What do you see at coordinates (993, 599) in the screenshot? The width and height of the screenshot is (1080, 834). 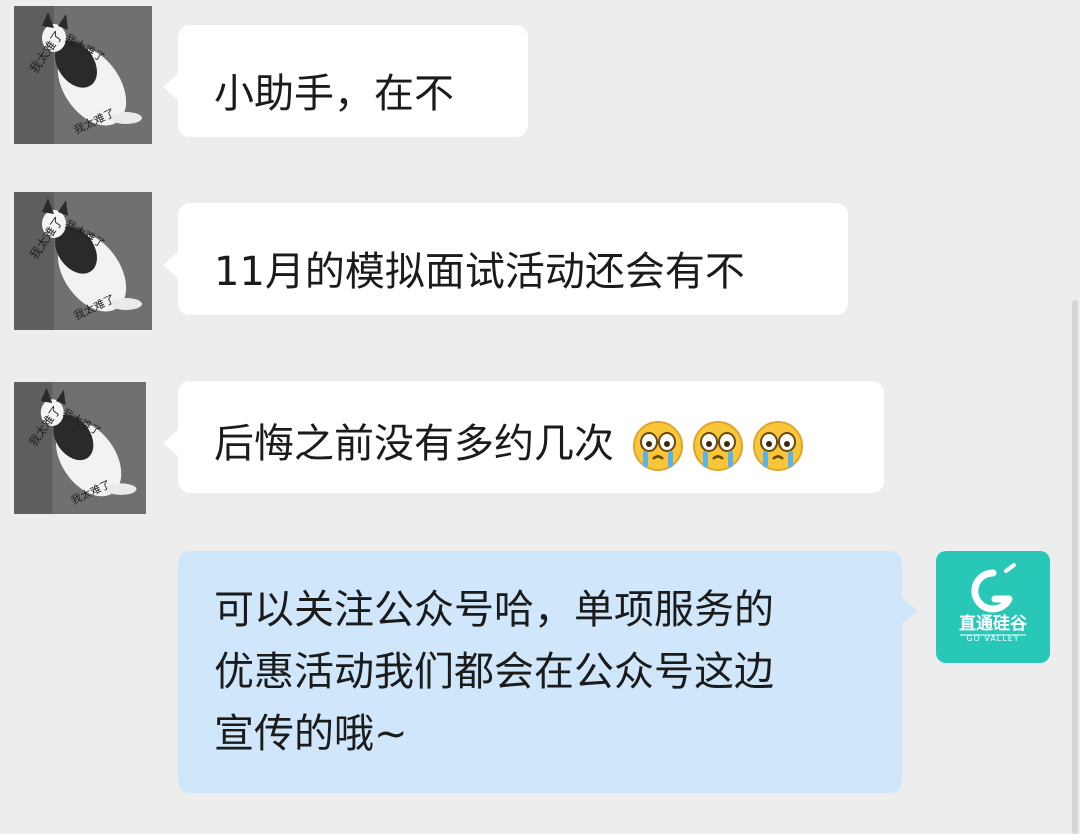 I see `go-valley-logo-icon` at bounding box center [993, 599].